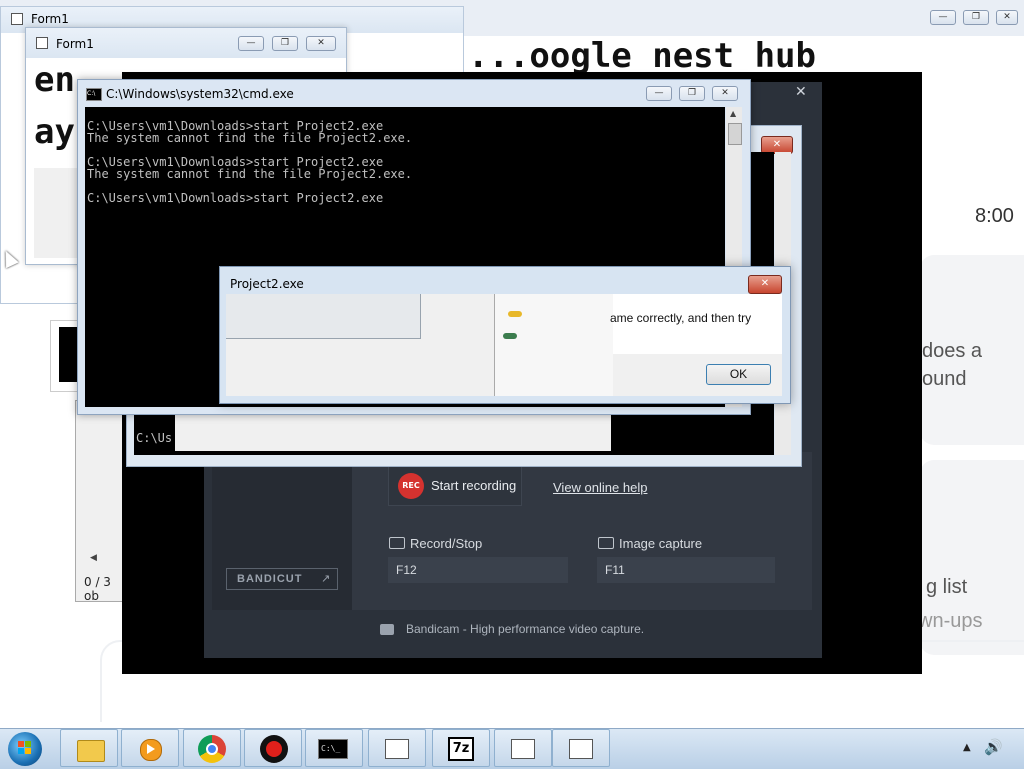  I want to click on bandicam-close-icon: ✕, so click(801, 92).